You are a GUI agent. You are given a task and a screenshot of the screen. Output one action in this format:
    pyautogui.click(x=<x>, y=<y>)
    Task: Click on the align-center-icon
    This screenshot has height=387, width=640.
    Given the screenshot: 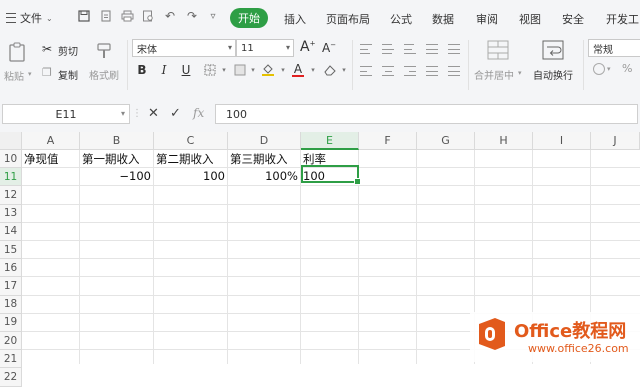 What is the action you would take?
    pyautogui.click(x=388, y=71)
    